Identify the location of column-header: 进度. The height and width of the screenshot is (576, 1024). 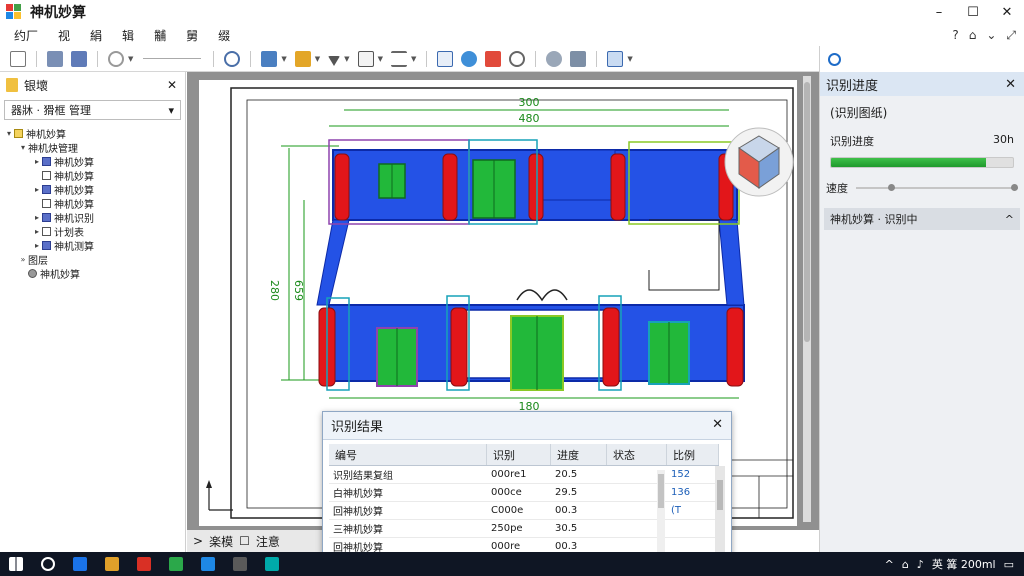
(579, 454).